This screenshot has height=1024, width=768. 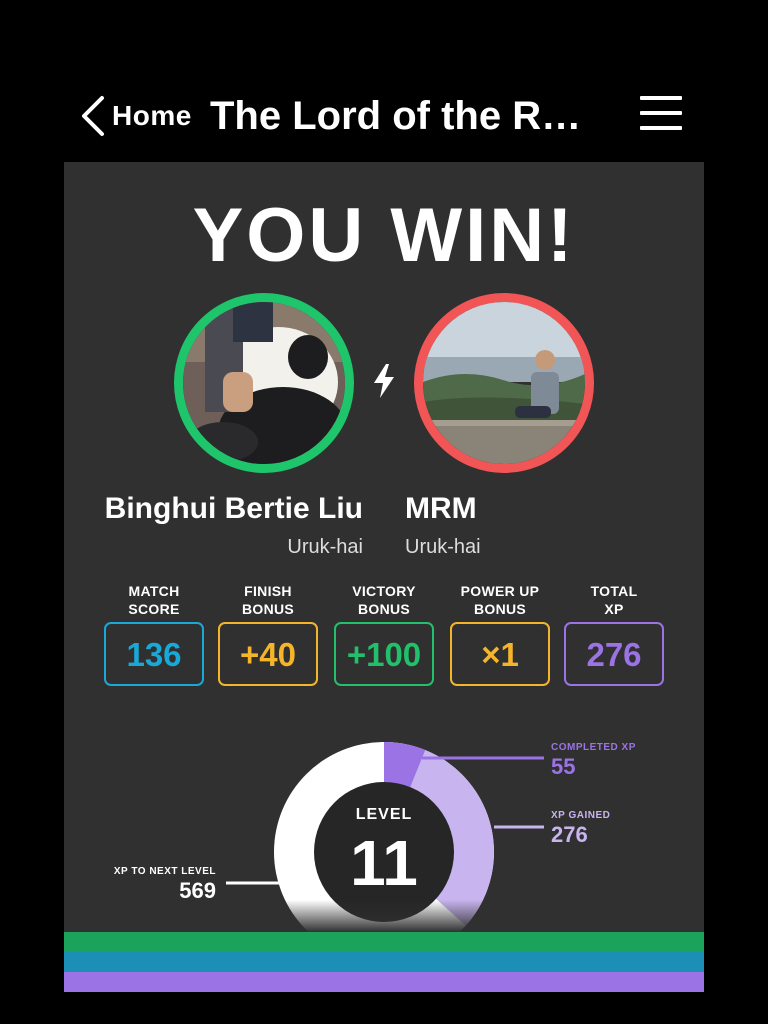 I want to click on chevron-left-icon, so click(x=93, y=116).